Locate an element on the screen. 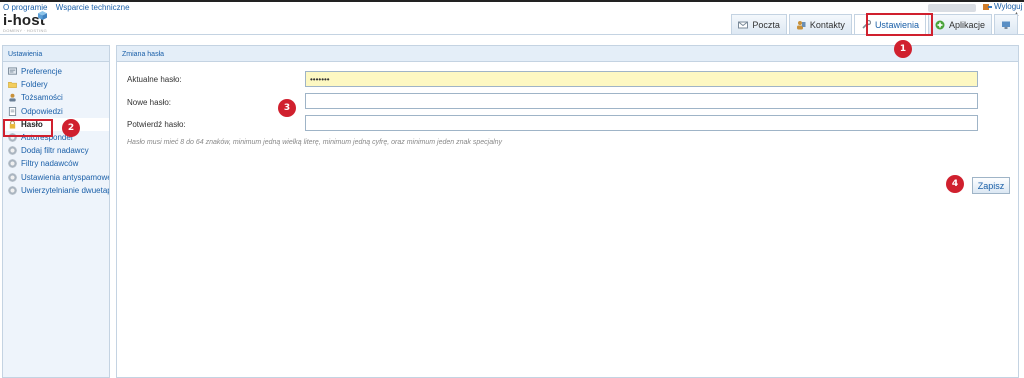 The image size is (1024, 378). marker-1: 1 is located at coordinates (903, 49).